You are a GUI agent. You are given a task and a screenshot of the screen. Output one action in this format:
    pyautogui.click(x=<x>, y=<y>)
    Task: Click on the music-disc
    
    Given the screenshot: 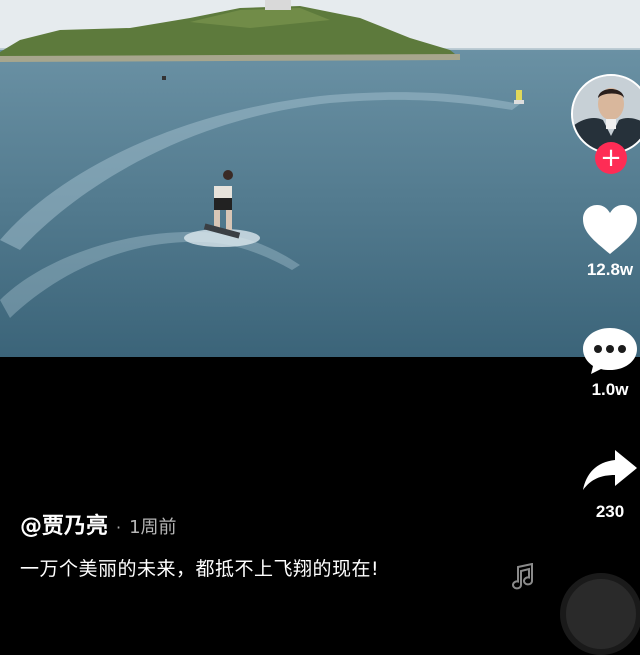 What is the action you would take?
    pyautogui.click(x=600, y=614)
    